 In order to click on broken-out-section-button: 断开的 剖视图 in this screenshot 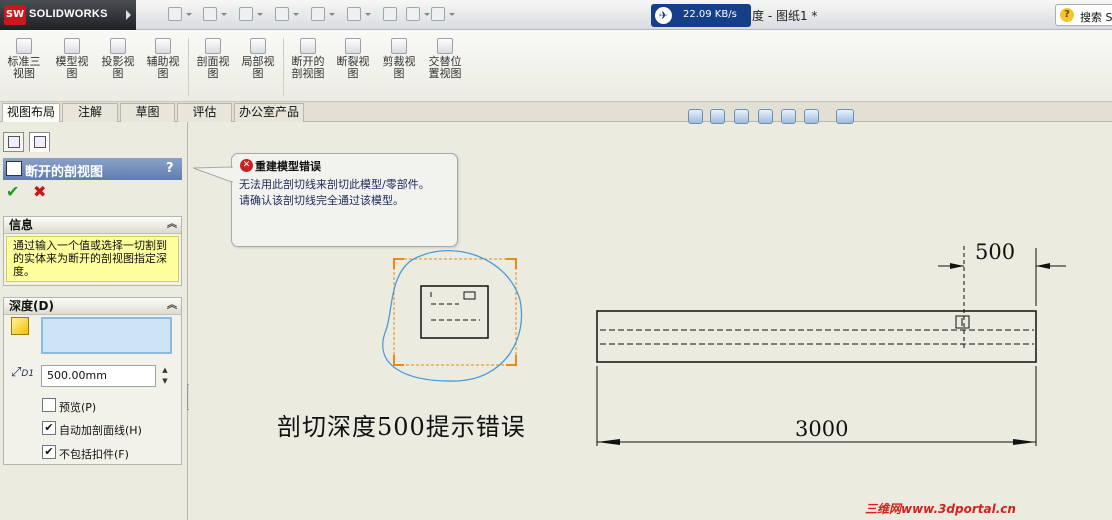, I will do `click(308, 59)`.